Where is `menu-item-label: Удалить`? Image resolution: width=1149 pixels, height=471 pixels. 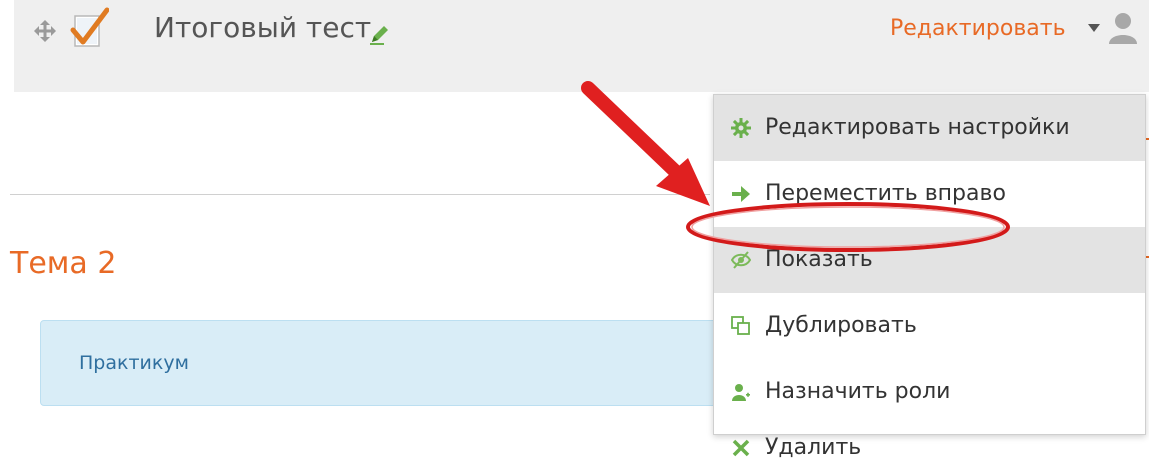
menu-item-label: Удалить is located at coordinates (813, 447).